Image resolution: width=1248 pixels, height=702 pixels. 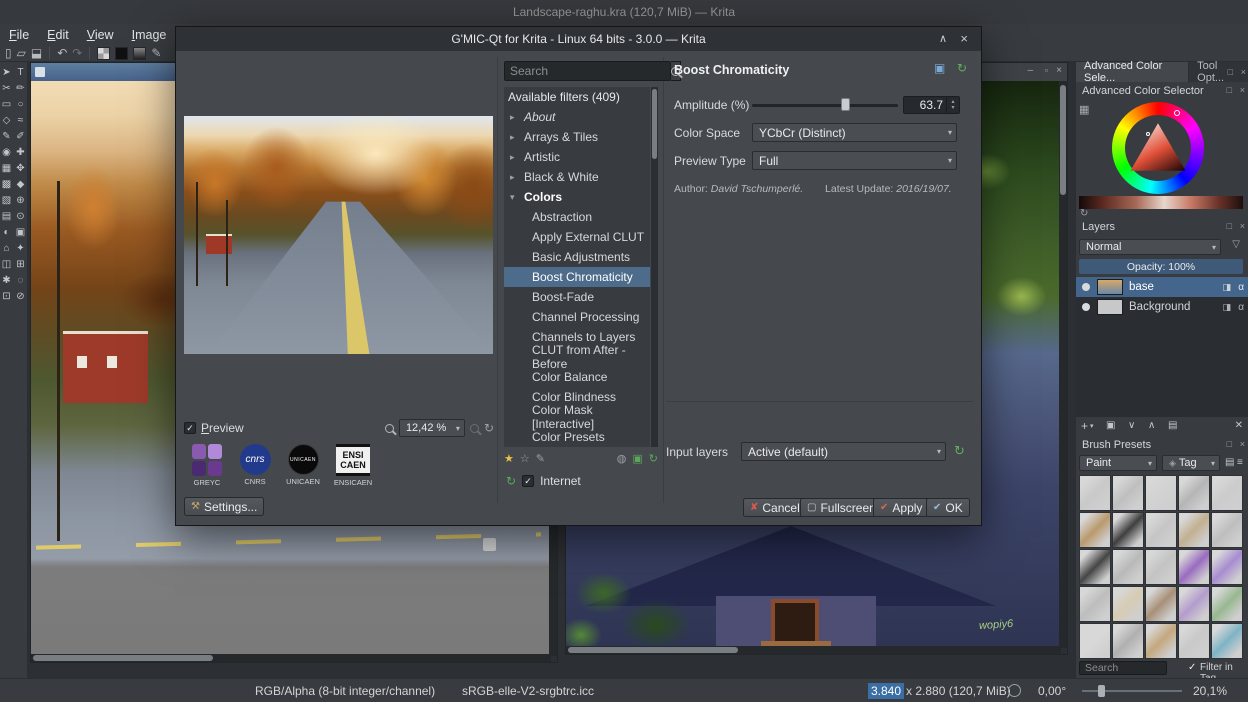 What do you see at coordinates (577, 257) in the screenshot?
I see `filter-basic-adjustments: Basic Adjustments` at bounding box center [577, 257].